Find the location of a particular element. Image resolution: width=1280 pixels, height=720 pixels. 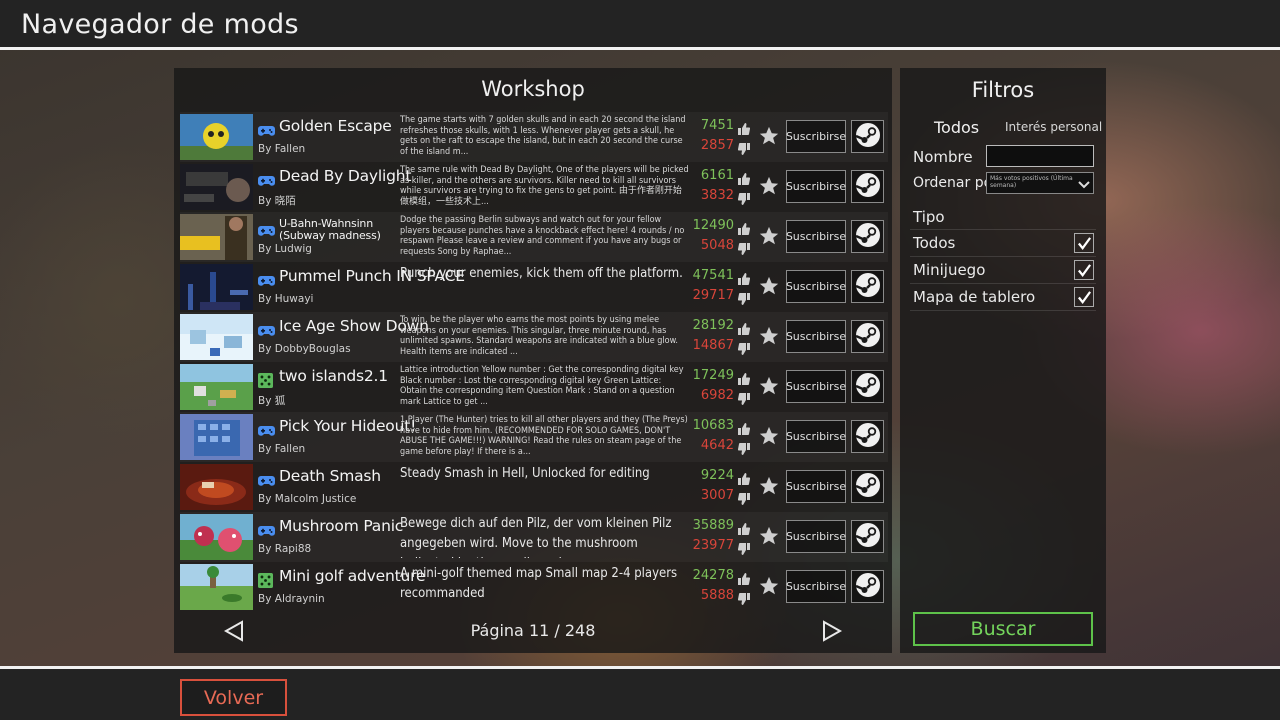

gamepad-icon is located at coordinates (266, 479).